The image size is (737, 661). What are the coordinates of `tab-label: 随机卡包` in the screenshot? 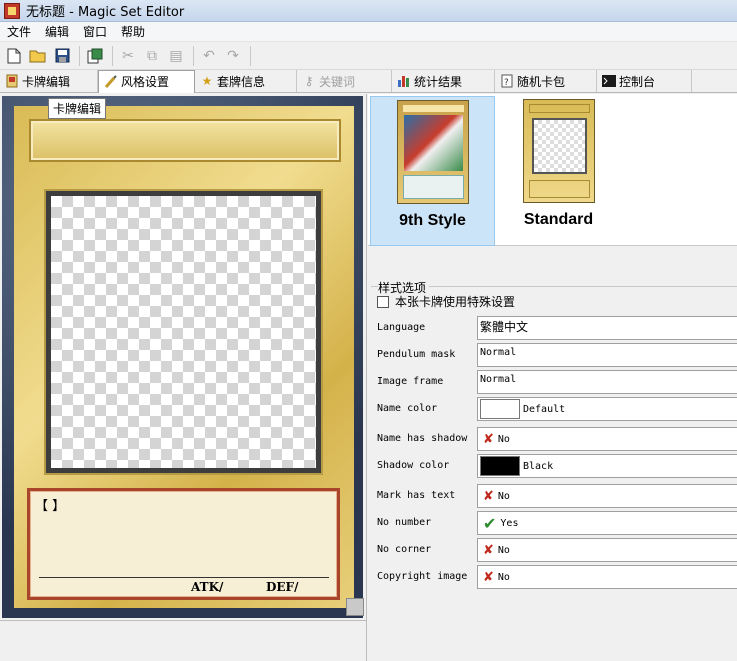 It's located at (541, 81).